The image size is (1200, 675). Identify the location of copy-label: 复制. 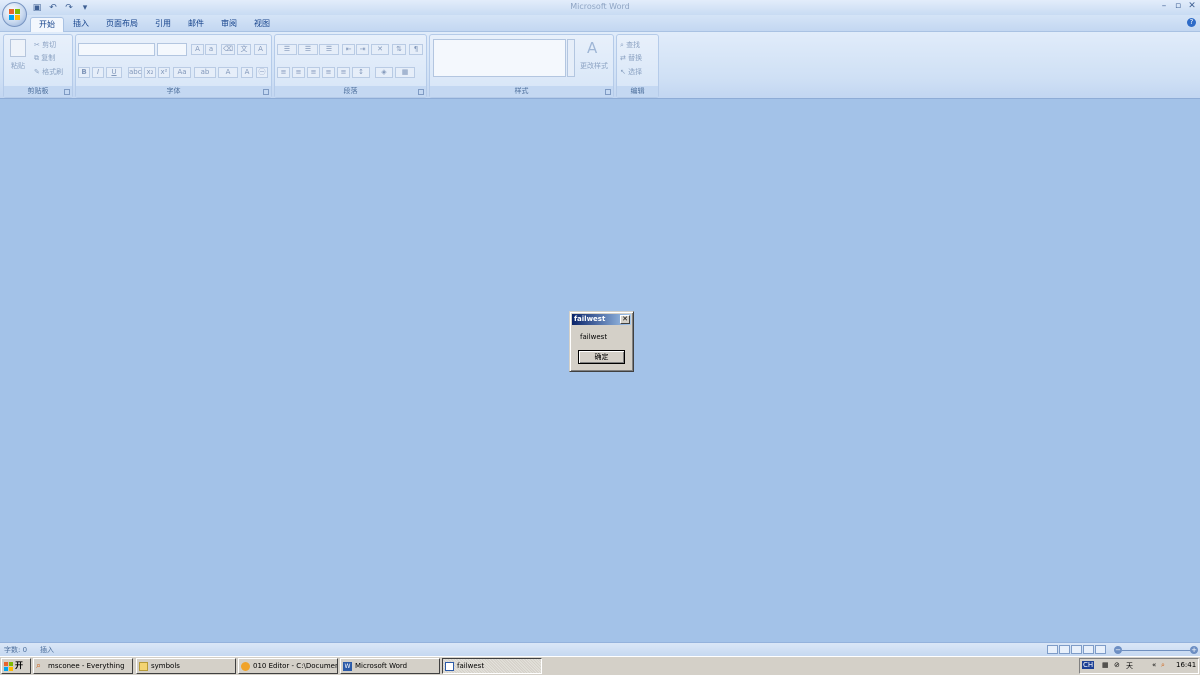
(48, 58).